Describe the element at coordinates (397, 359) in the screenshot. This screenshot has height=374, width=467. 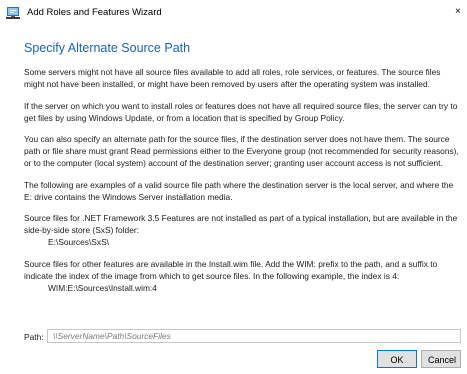
I see `ok-button: OK` at that location.